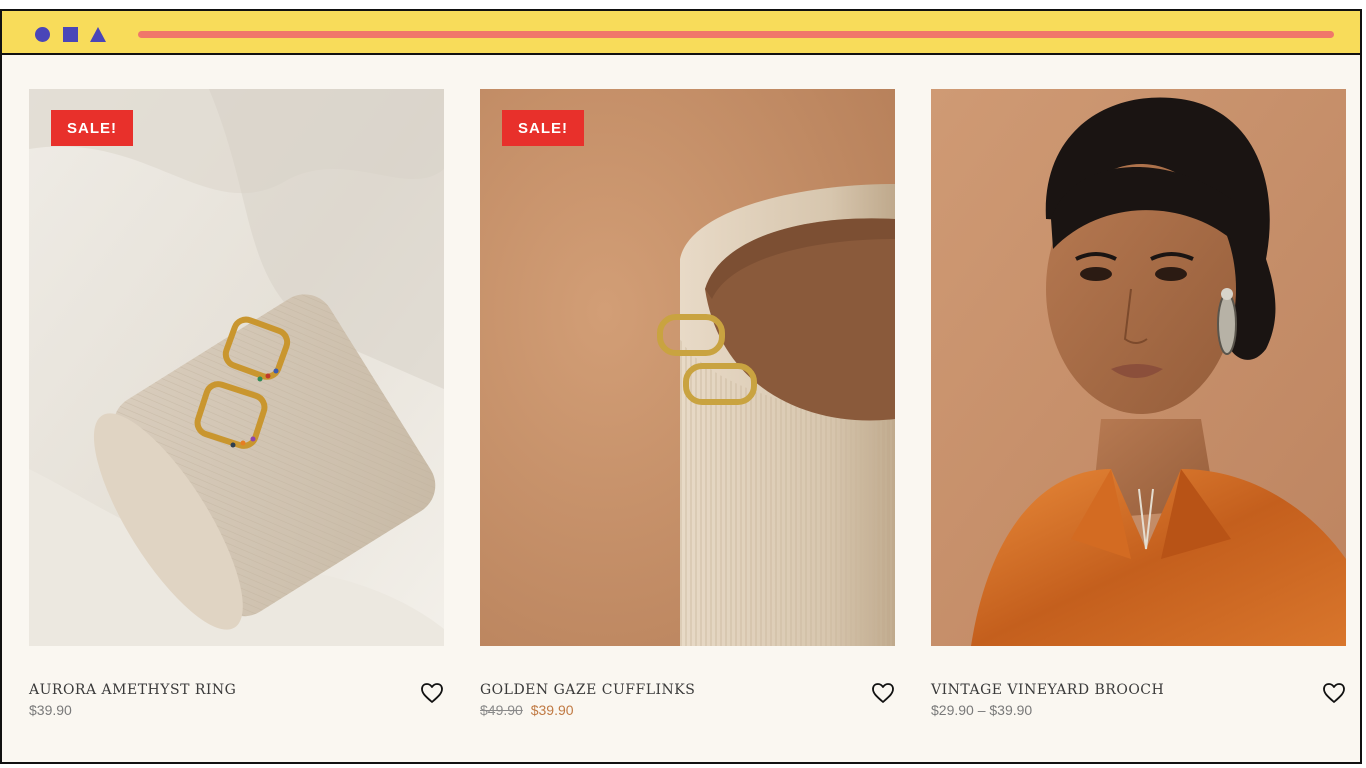 This screenshot has height=768, width=1366. I want to click on circle-icon, so click(42, 34).